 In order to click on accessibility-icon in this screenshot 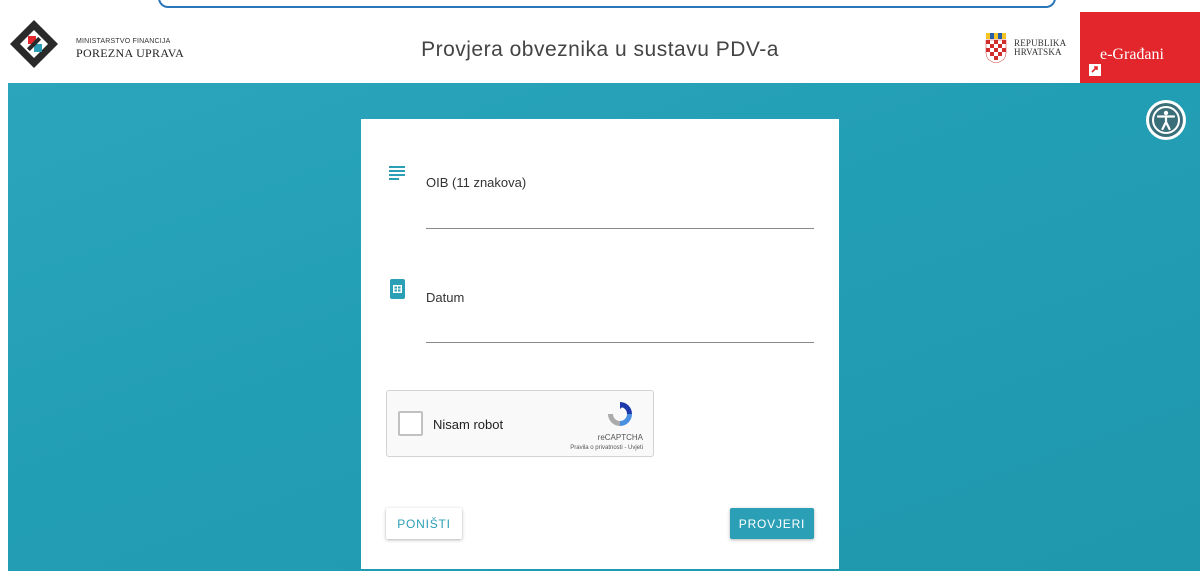, I will do `click(1166, 120)`.